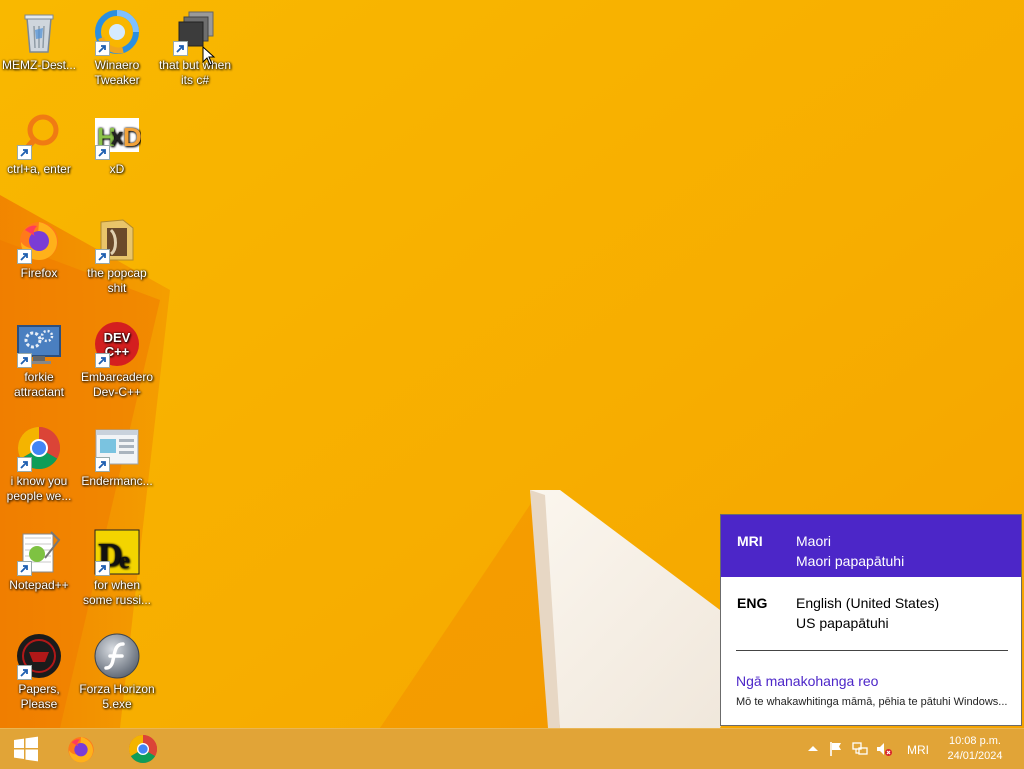 The width and height of the screenshot is (1024, 769). I want to click on desktop-icon-label: that but when its c#, so click(195, 72).